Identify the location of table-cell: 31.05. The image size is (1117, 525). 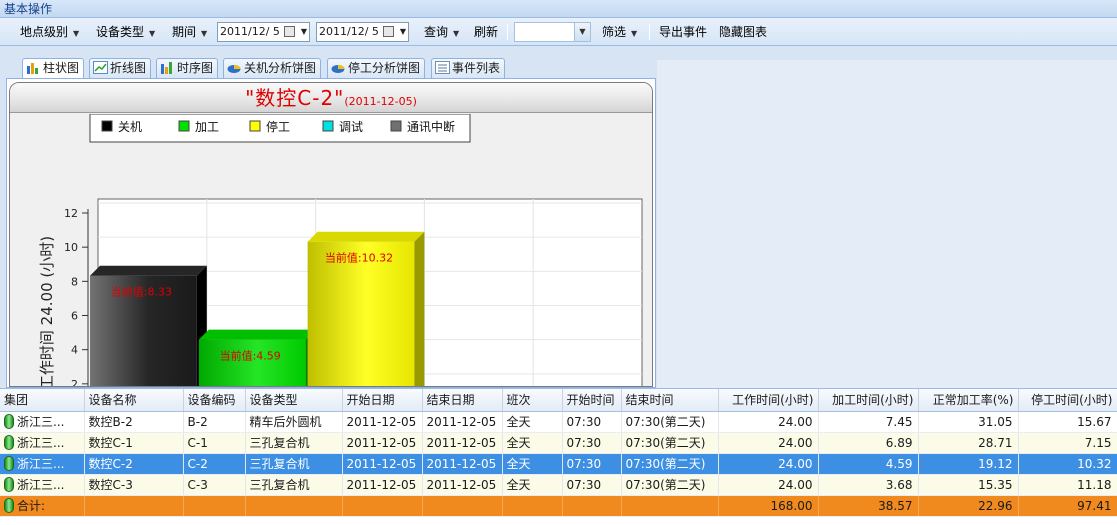
(968, 422).